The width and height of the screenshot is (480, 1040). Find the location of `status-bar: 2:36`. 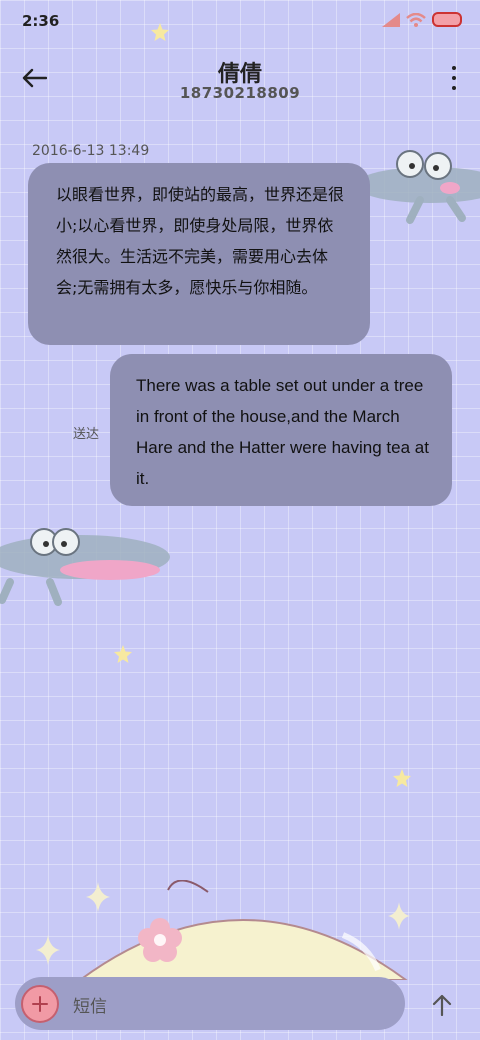

status-bar: 2:36 is located at coordinates (240, 20).